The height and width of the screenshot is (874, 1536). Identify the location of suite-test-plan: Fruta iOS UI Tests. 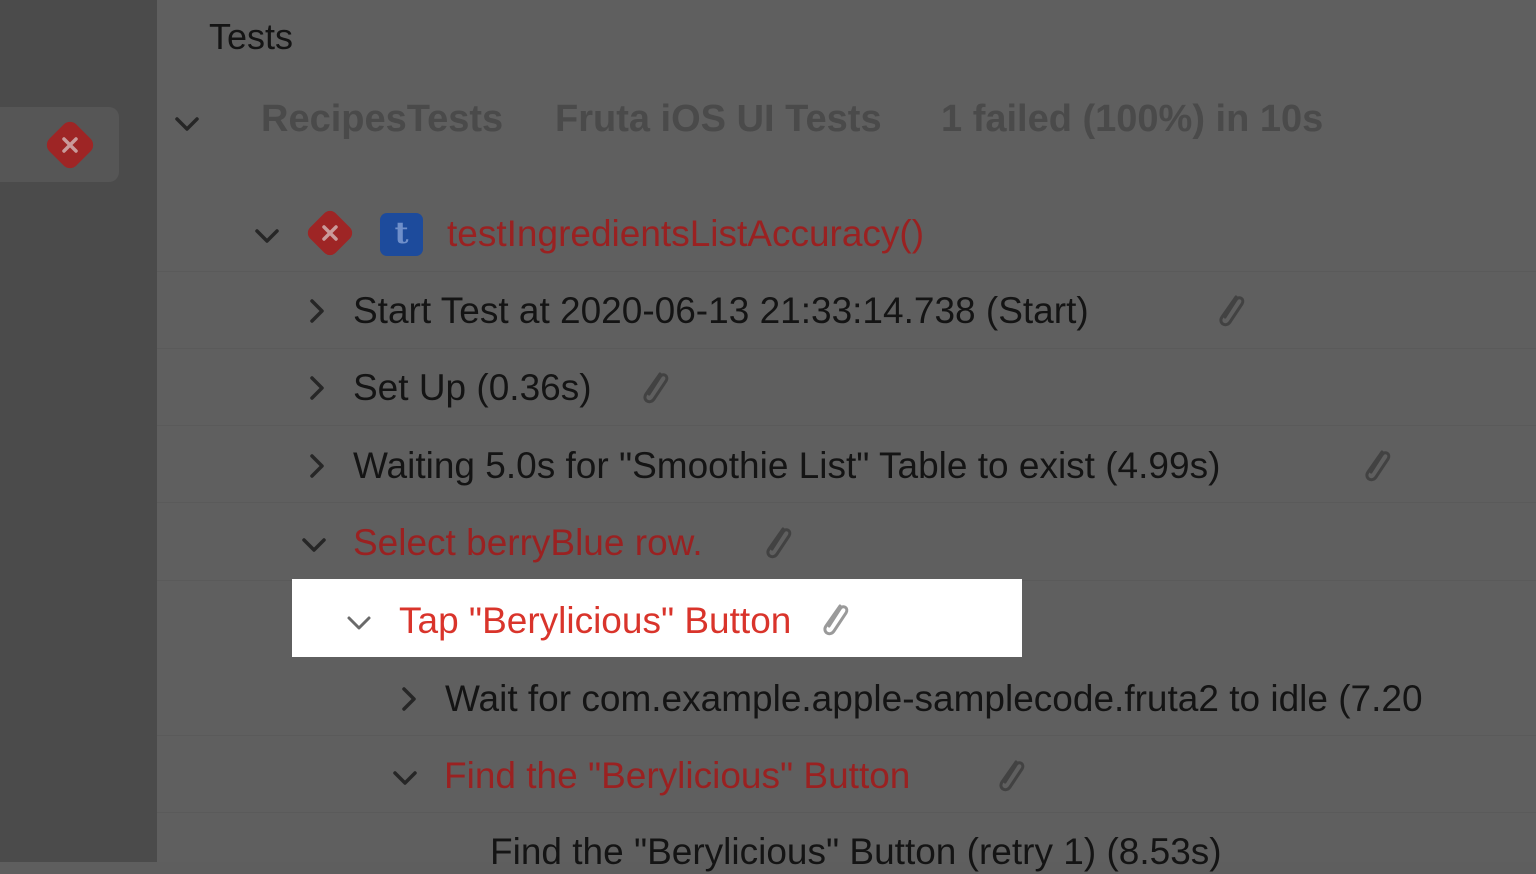
(718, 119).